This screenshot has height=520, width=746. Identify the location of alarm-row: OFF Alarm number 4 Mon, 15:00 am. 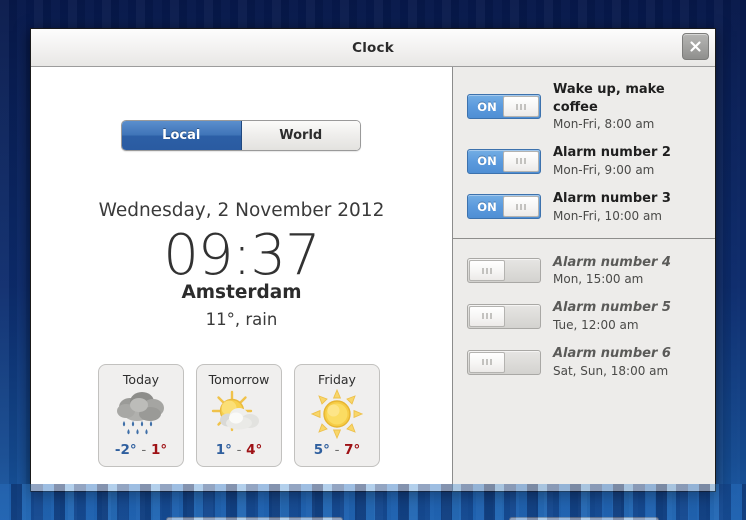
(584, 271).